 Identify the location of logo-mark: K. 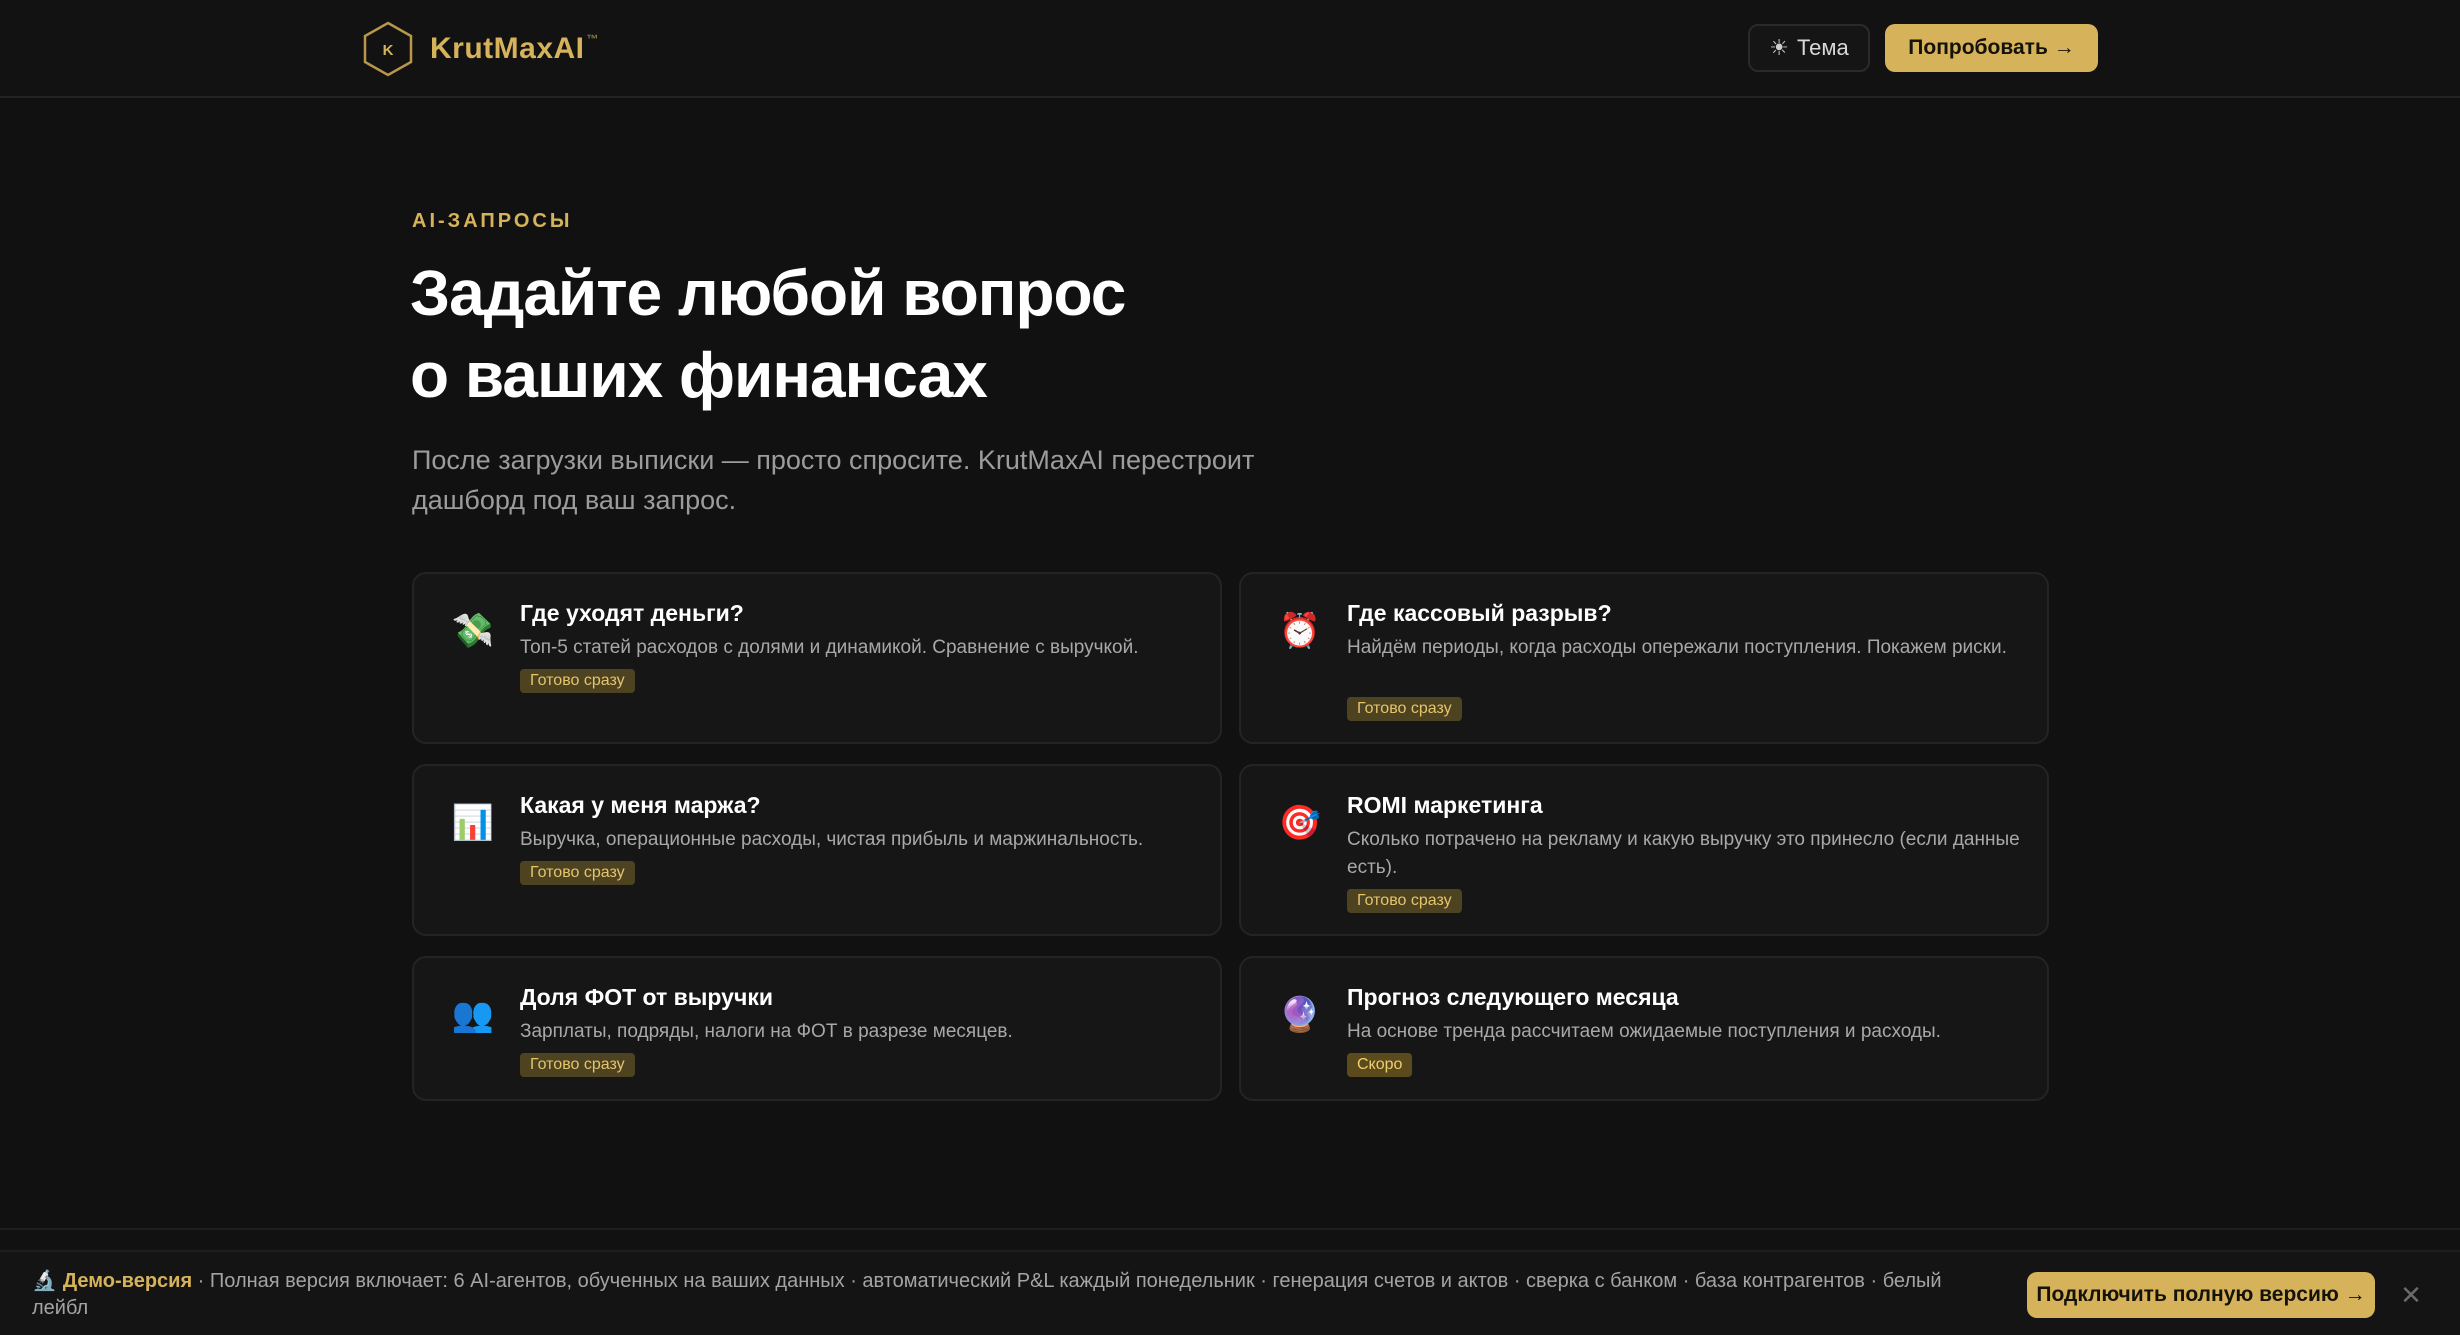
(388, 50).